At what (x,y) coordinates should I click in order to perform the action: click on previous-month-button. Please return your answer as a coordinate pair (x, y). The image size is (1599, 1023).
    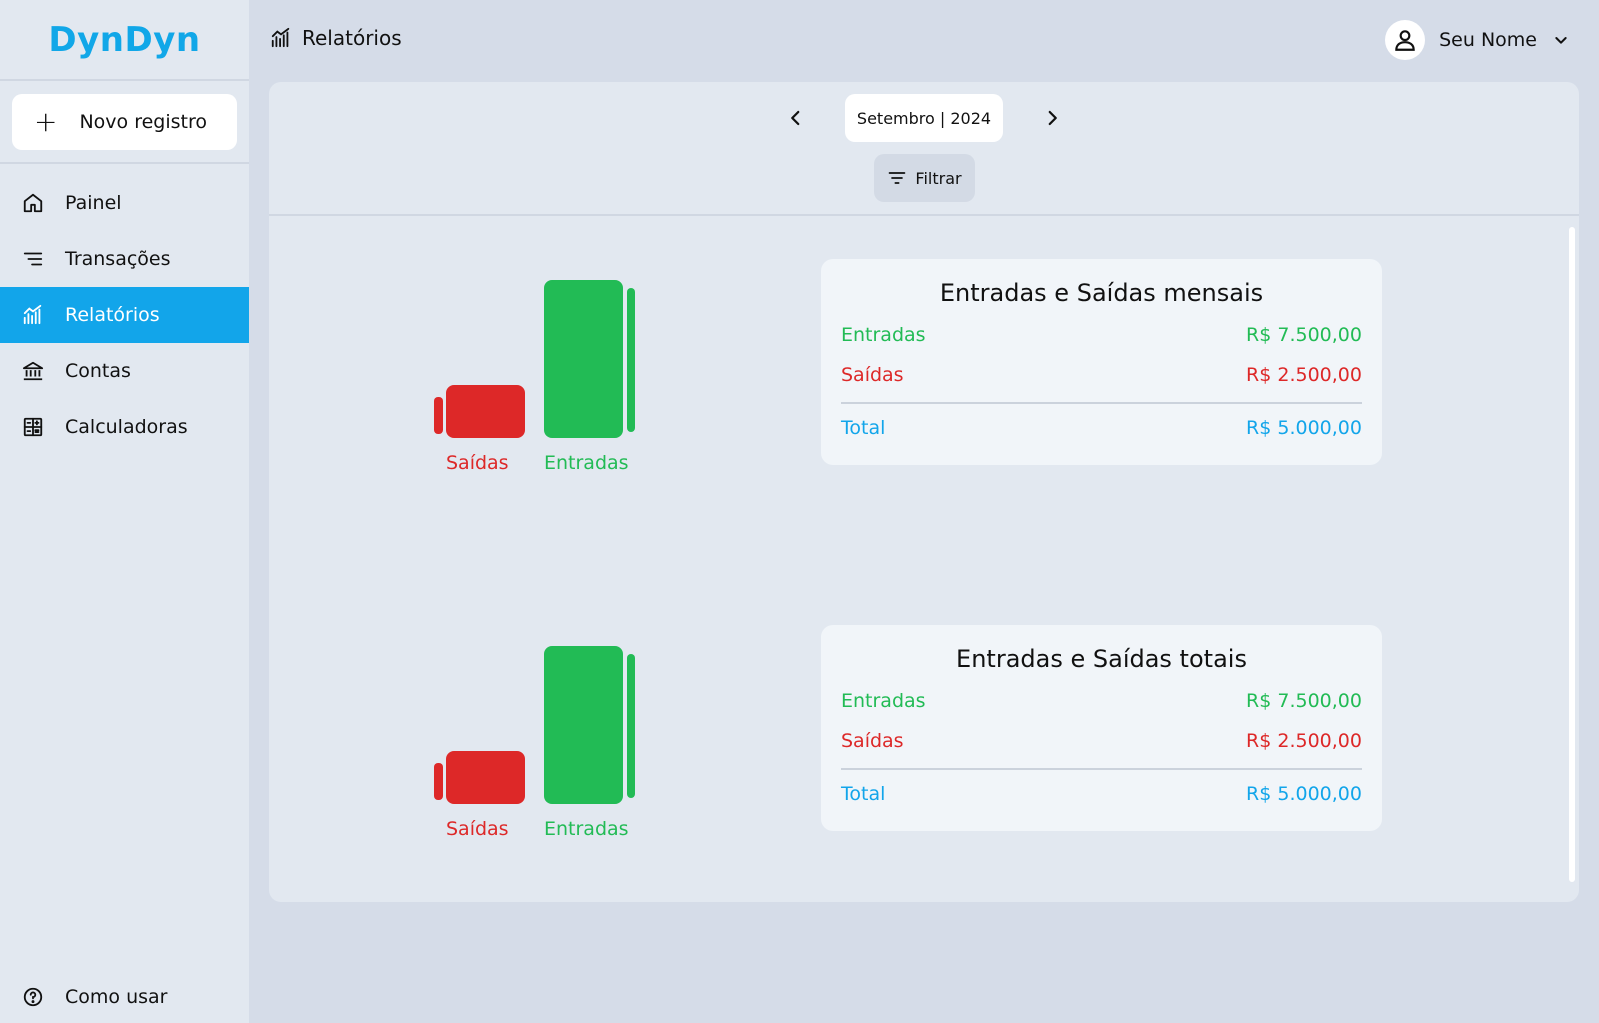
    Looking at the image, I should click on (796, 118).